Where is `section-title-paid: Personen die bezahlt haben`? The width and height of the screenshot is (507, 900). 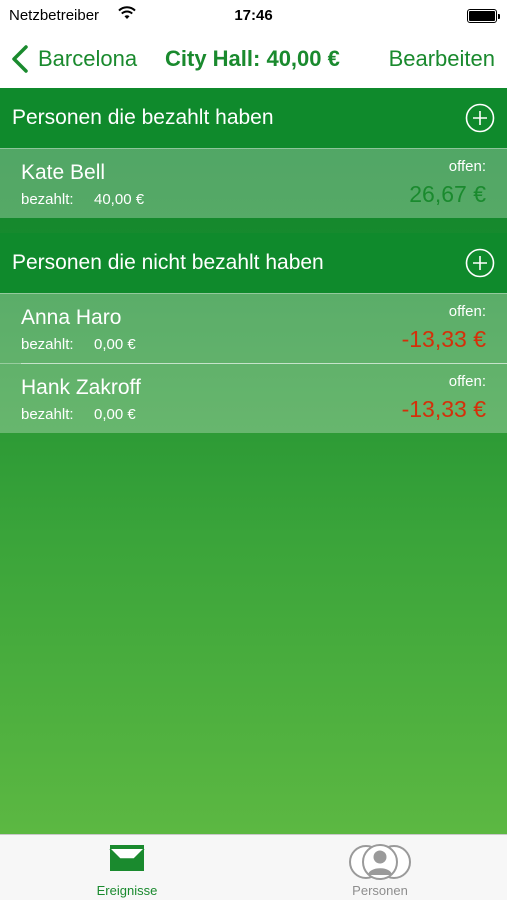 section-title-paid: Personen die bezahlt haben is located at coordinates (143, 117).